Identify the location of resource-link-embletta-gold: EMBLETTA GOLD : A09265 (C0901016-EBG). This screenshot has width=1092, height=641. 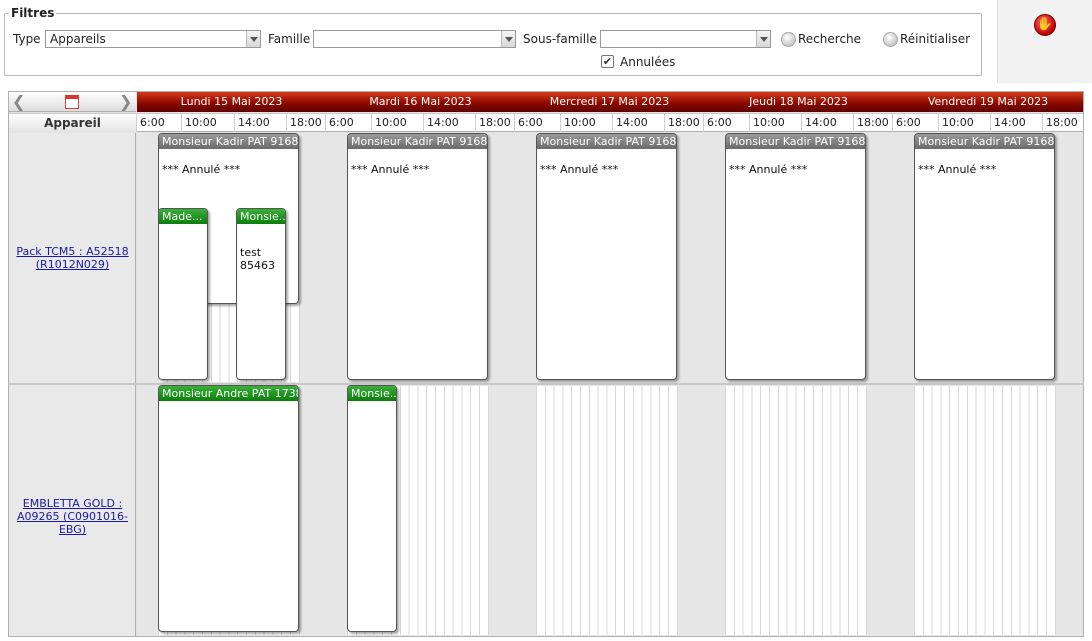
(72, 516).